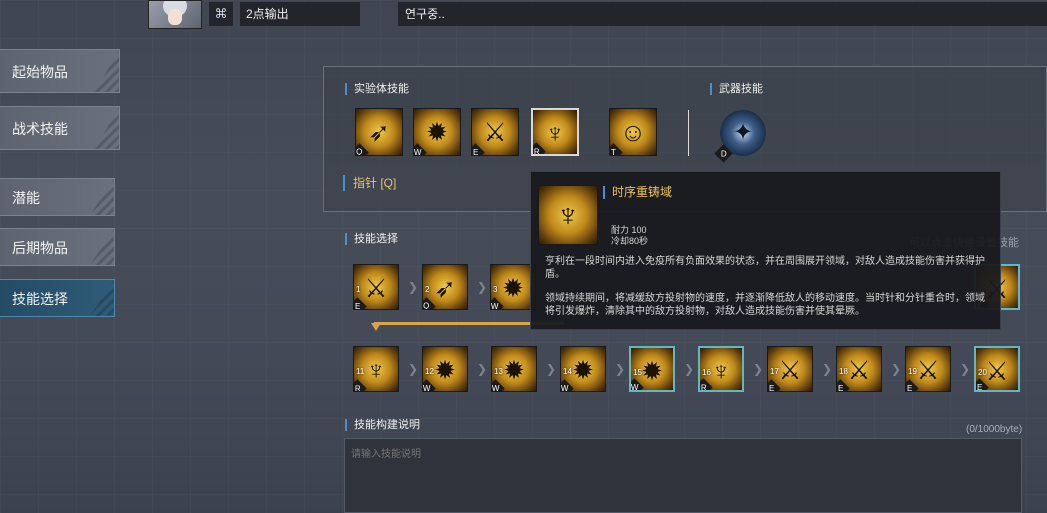 This screenshot has width=1047, height=513. What do you see at coordinates (740, 136) in the screenshot?
I see `shuriken-icon: ✦ D` at bounding box center [740, 136].